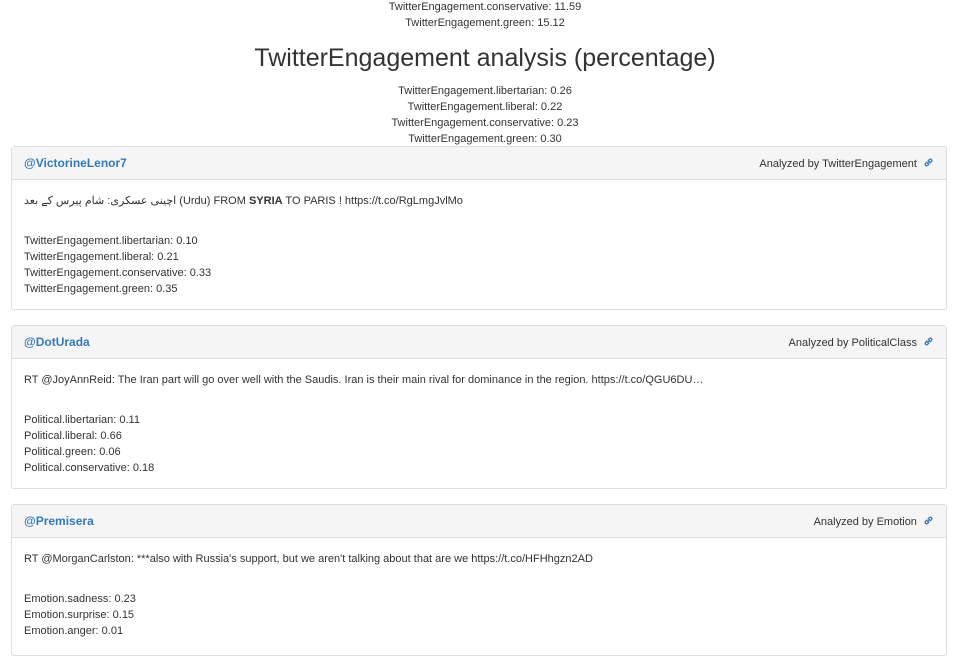 Image resolution: width=970 pixels, height=656 pixels. Describe the element at coordinates (485, 91) in the screenshot. I see `summary-stat-line: TwitterEngagement.libertarian: 0.26` at that location.